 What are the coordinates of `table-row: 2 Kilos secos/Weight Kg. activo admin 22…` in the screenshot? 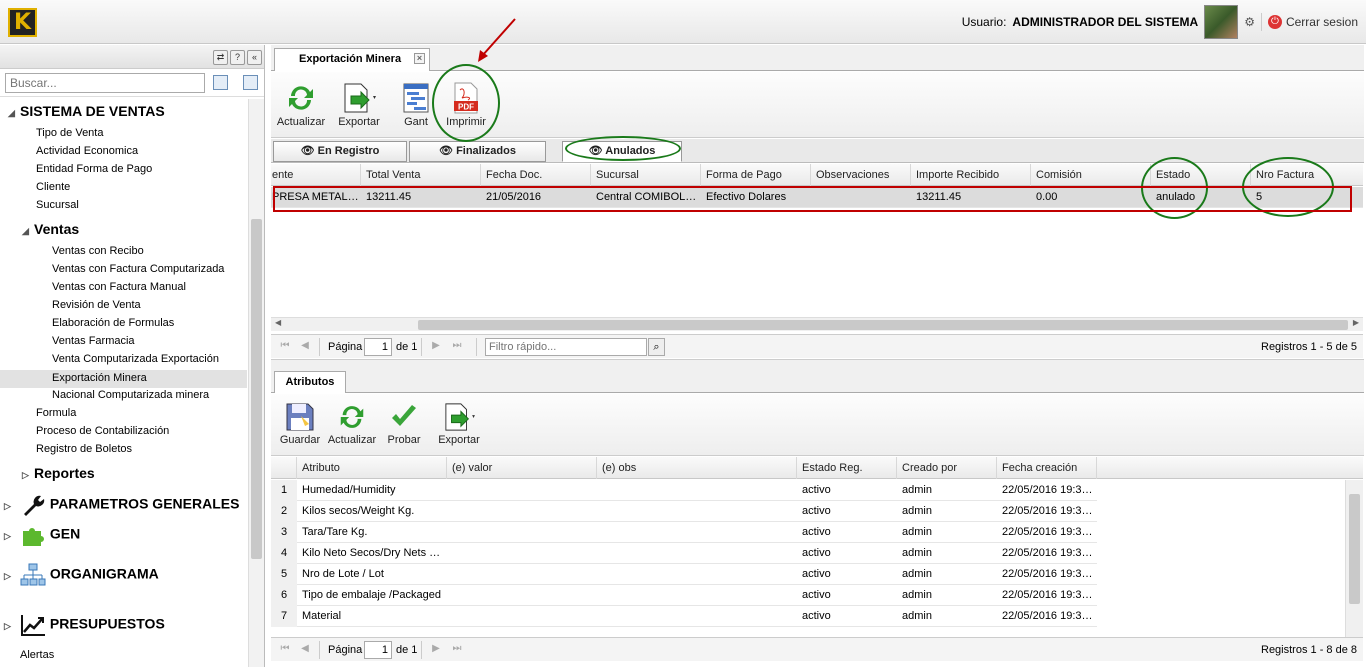 It's located at (684, 511).